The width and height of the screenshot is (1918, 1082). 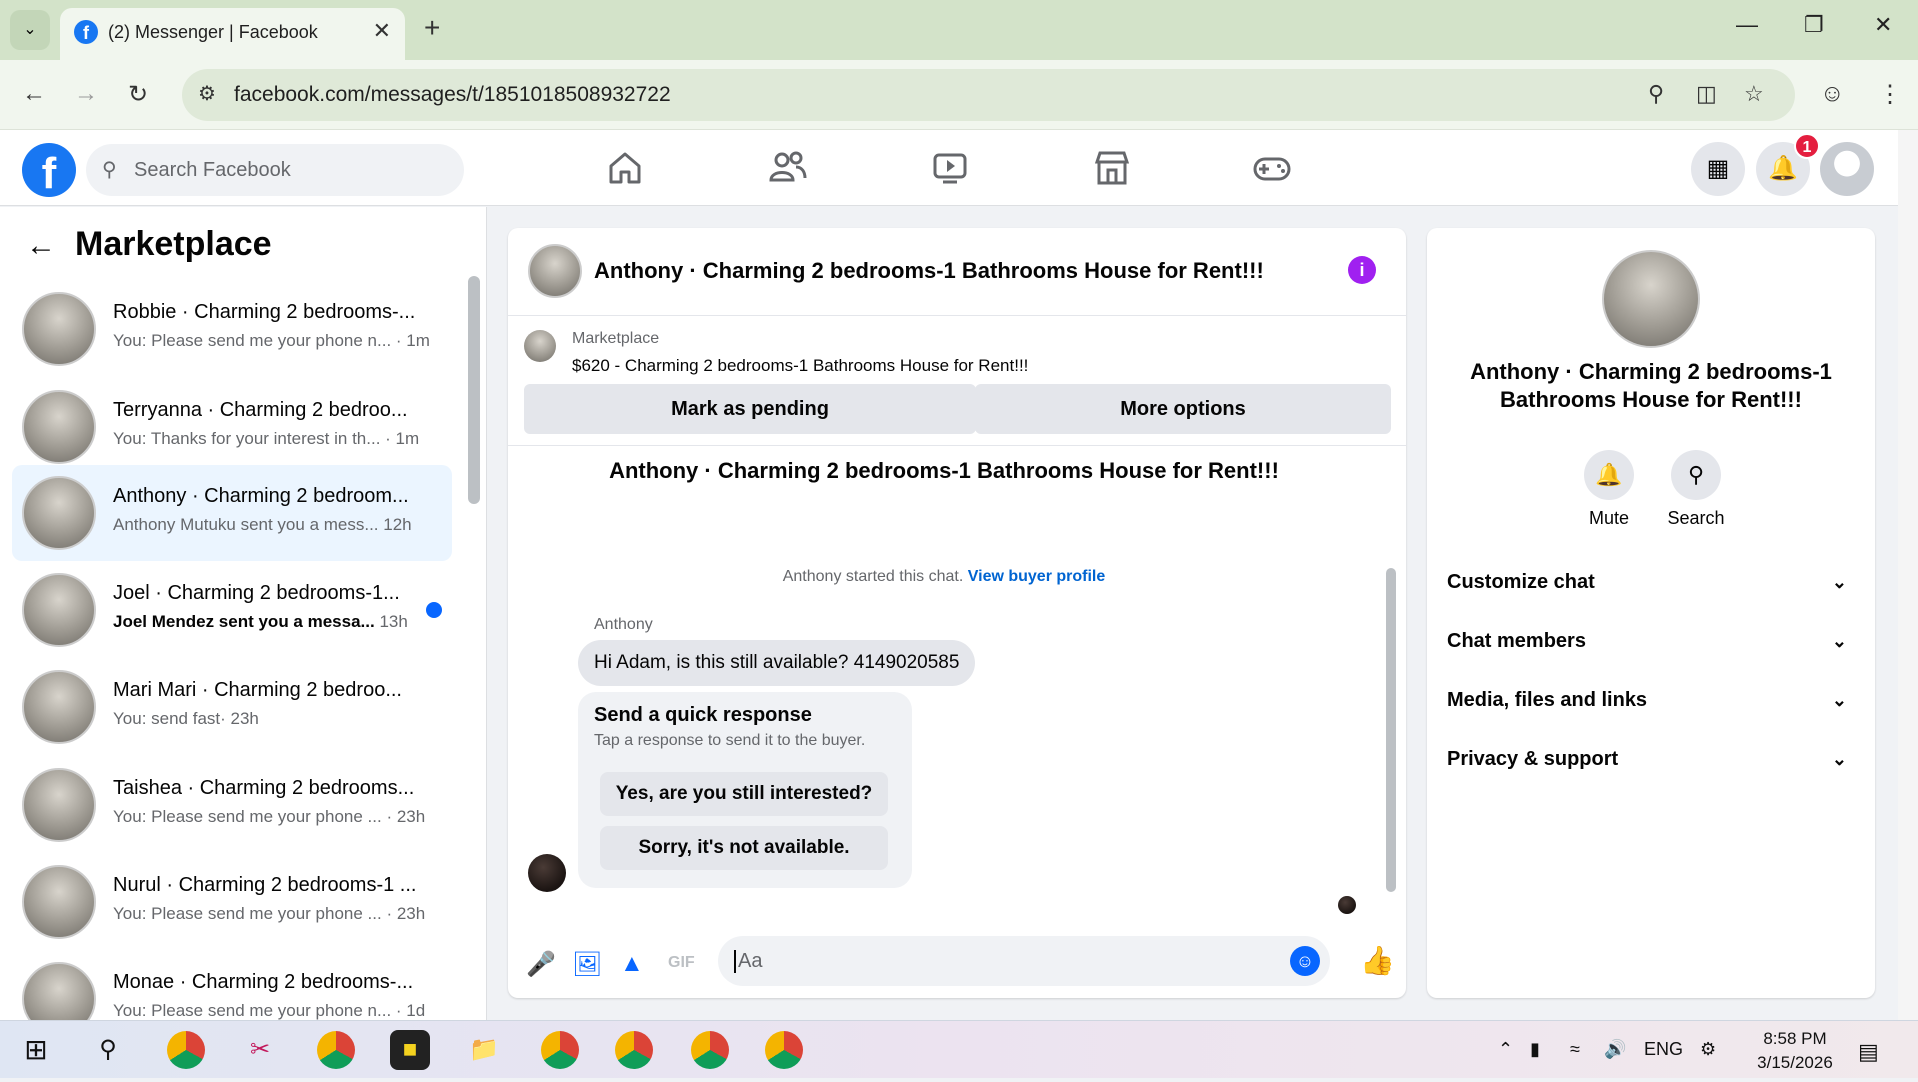 What do you see at coordinates (86, 94) in the screenshot?
I see `forward-button: →` at bounding box center [86, 94].